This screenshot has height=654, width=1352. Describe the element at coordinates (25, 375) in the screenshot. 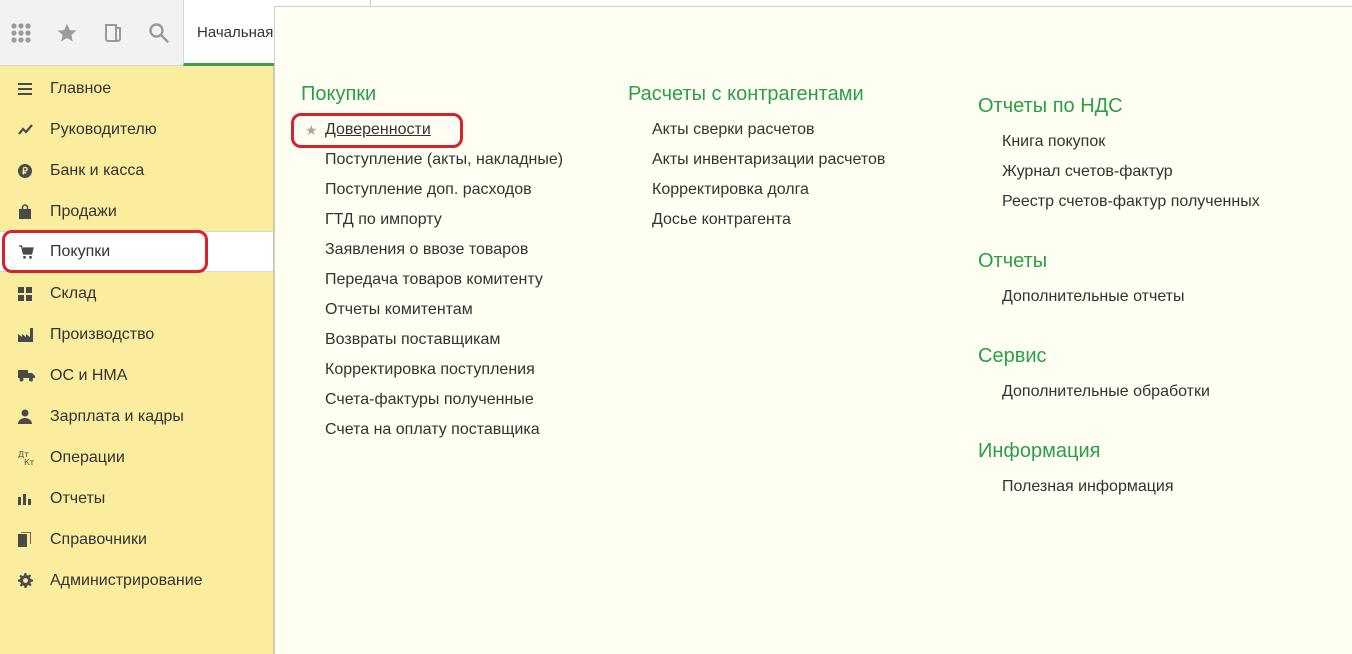

I see `truck-icon` at that location.